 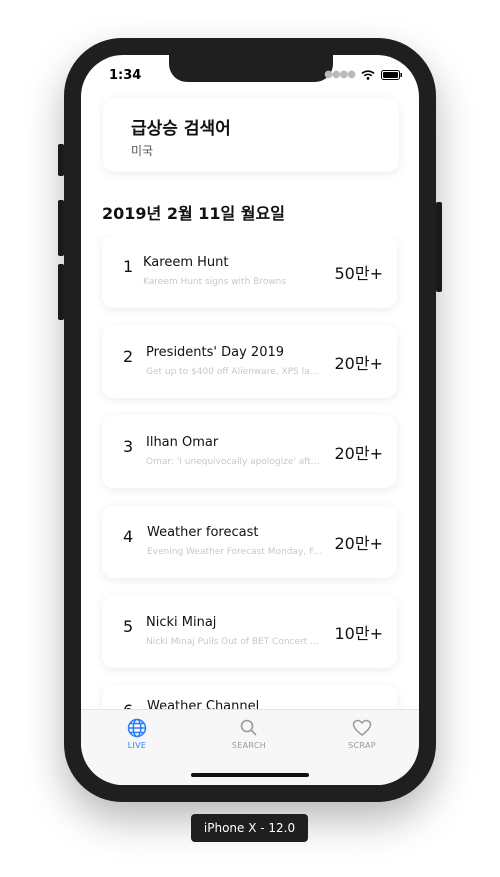 I want to click on tab-bar: LIVE SEARCH SCRAP, so click(x=250, y=747).